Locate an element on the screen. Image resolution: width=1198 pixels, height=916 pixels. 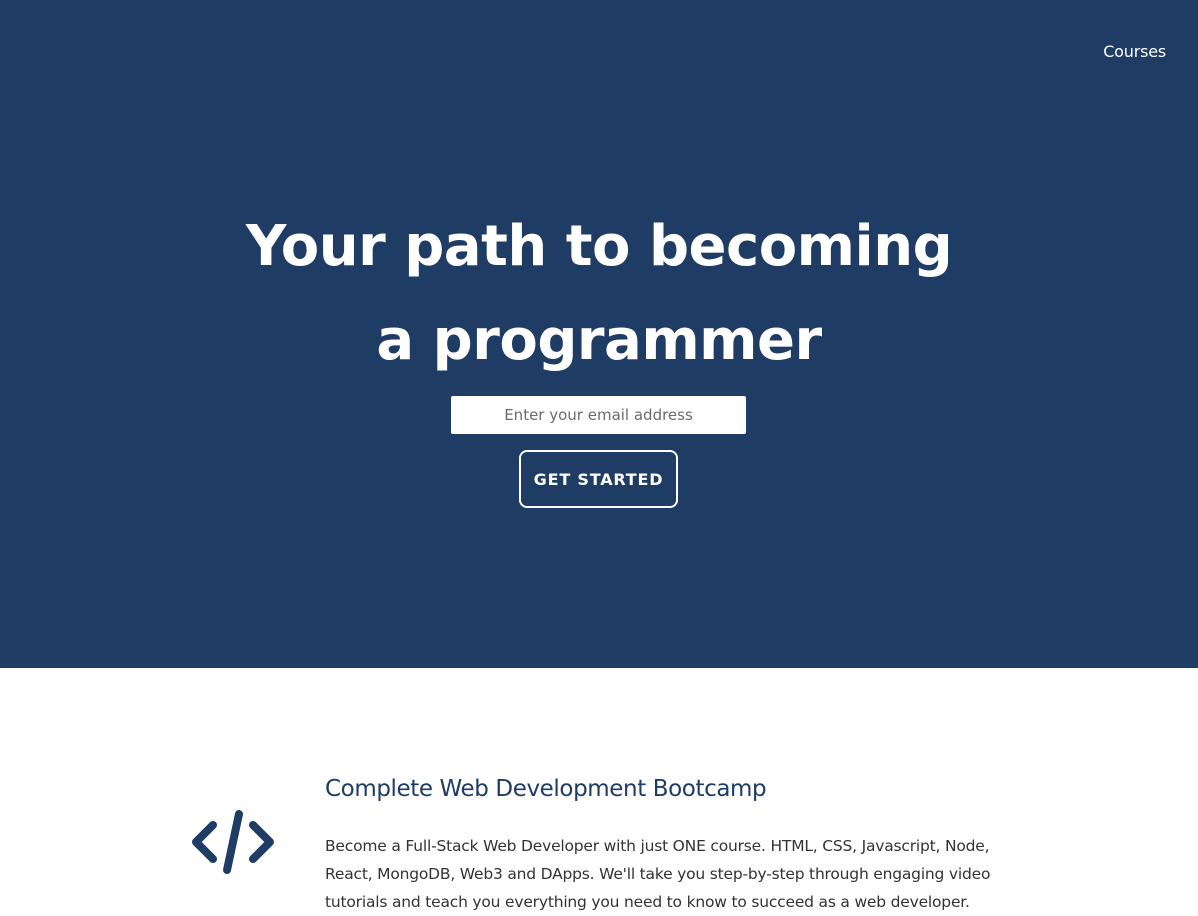
course-title: Complete Web Development Bootcamp is located at coordinates (546, 789).